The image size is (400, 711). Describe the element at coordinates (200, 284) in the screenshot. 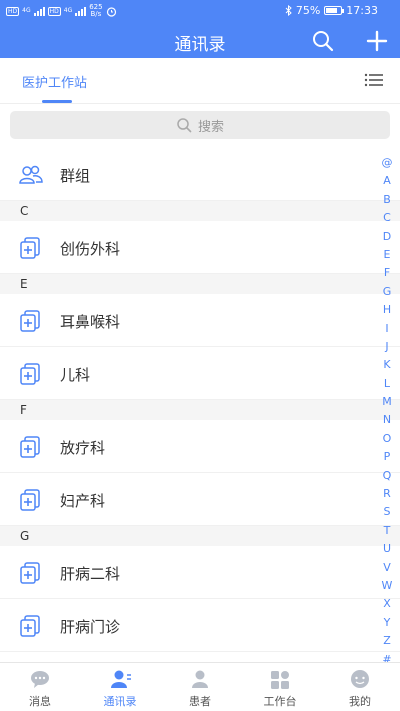

I see `section-header-e: E` at that location.